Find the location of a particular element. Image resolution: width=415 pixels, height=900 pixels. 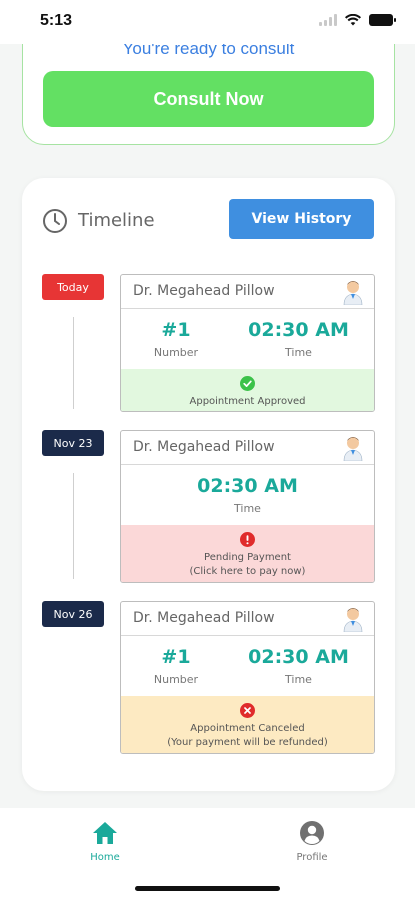

status-bar: 5:13 is located at coordinates (207, 22).